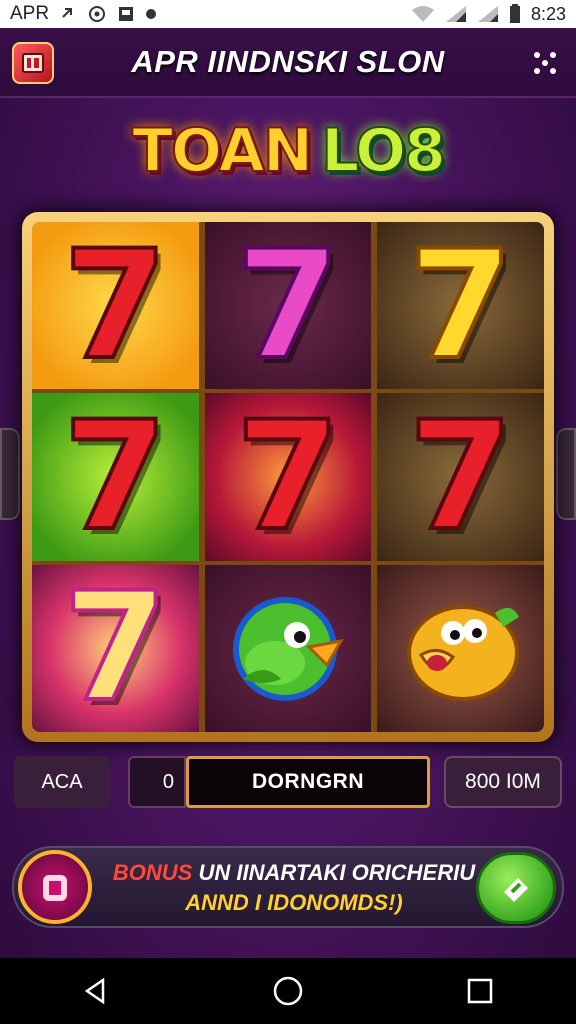  I want to click on game-title-part-b: LO8, so click(383, 151).